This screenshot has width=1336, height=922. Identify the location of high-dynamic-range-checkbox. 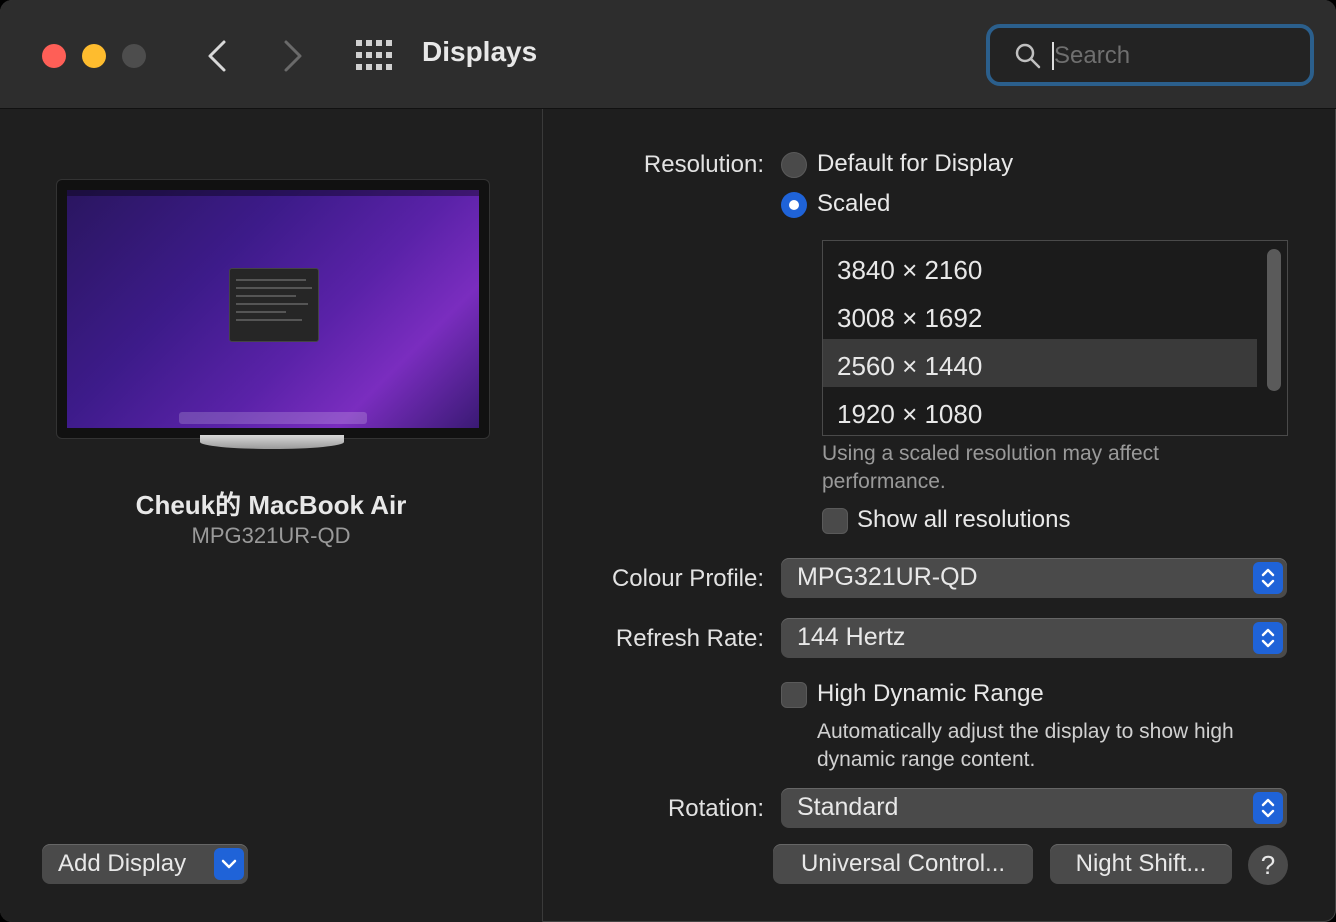
(794, 695).